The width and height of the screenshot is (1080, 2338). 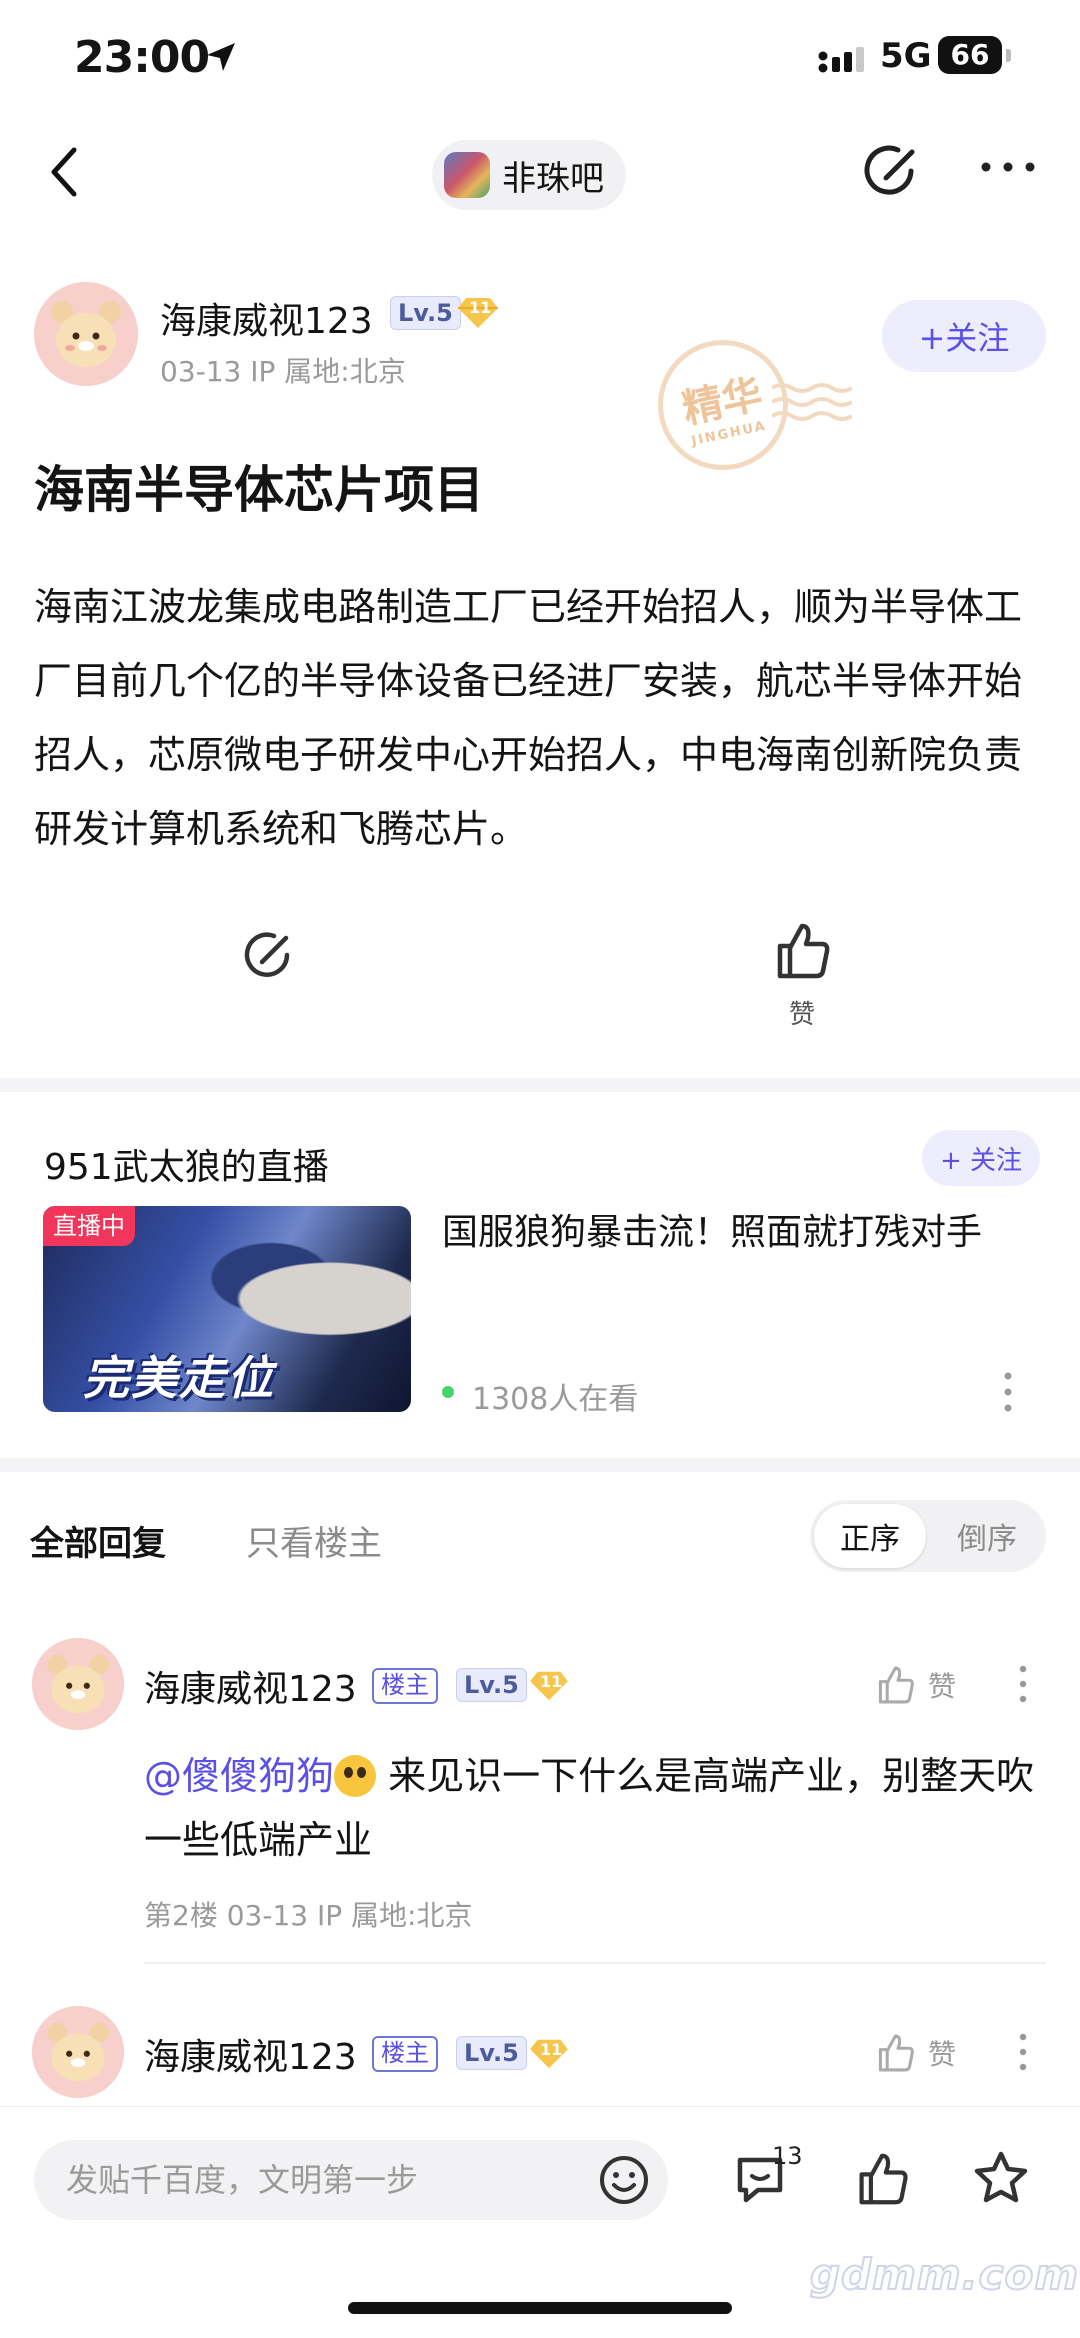 What do you see at coordinates (748, 405) in the screenshot?
I see `jinghua-stamp: 精华 JINGHUA` at bounding box center [748, 405].